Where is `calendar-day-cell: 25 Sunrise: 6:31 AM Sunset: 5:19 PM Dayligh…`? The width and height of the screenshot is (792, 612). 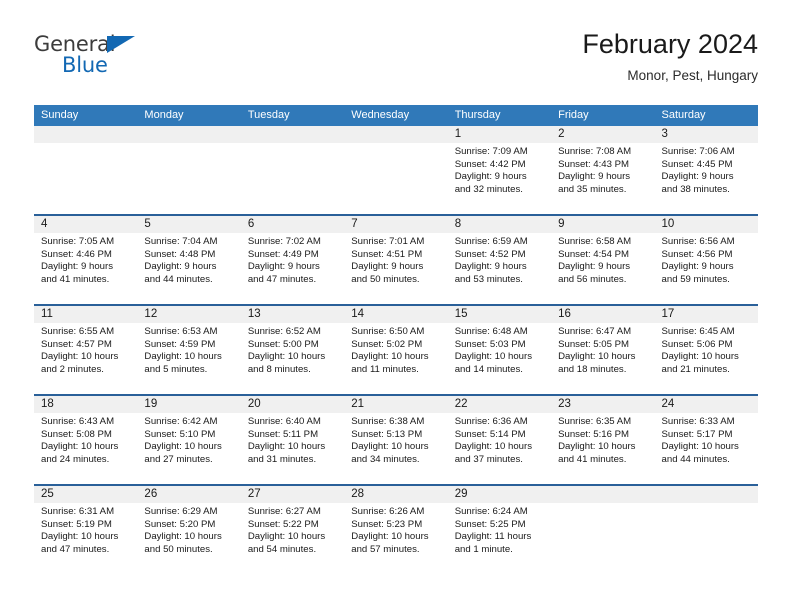 calendar-day-cell: 25 Sunrise: 6:31 AM Sunset: 5:19 PM Dayligh… is located at coordinates (86, 531).